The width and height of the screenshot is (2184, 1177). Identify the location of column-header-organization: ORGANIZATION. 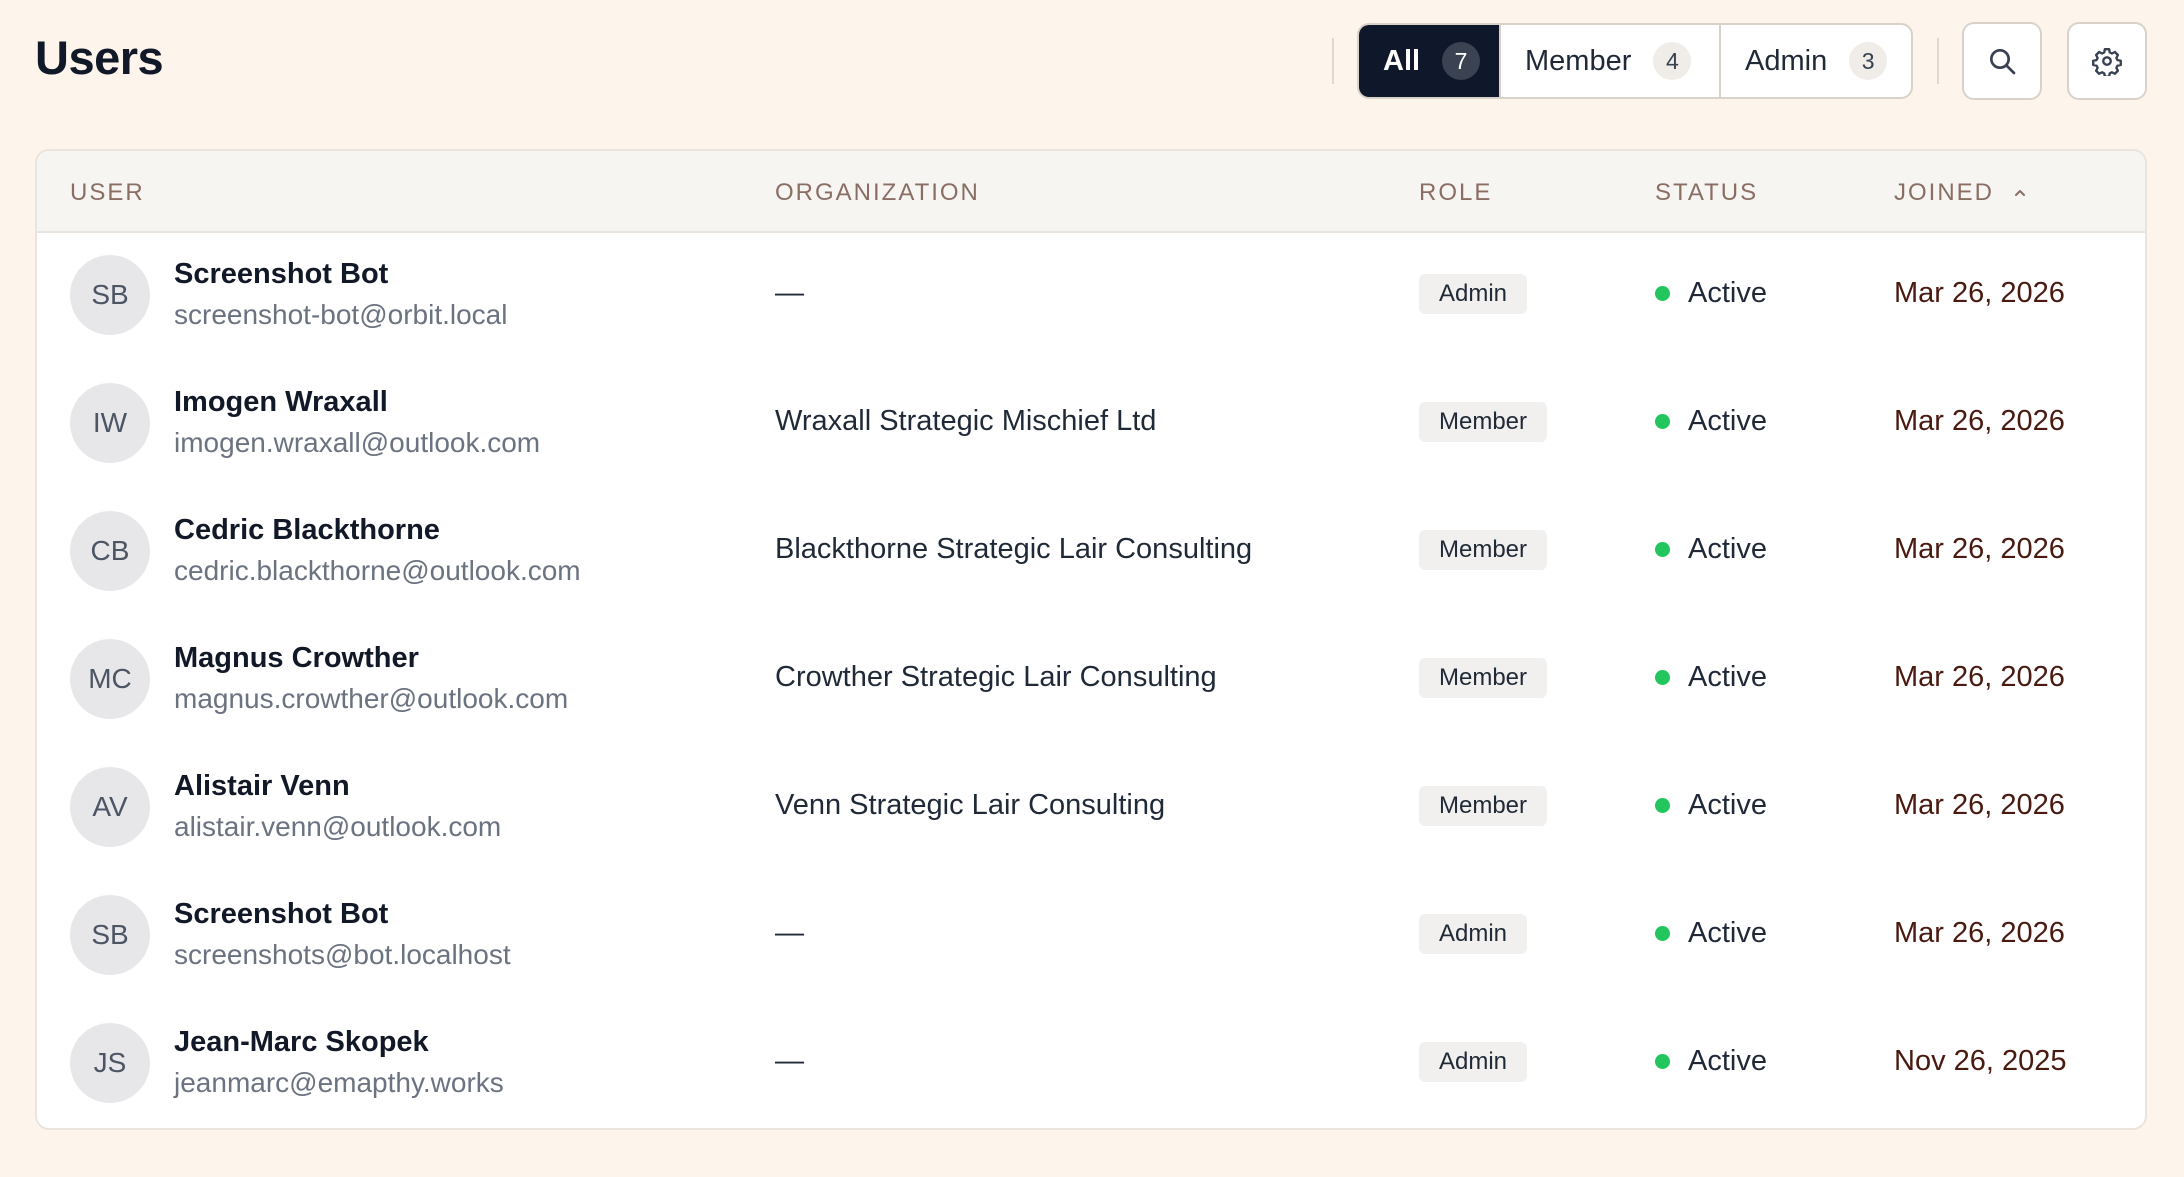
(877, 193).